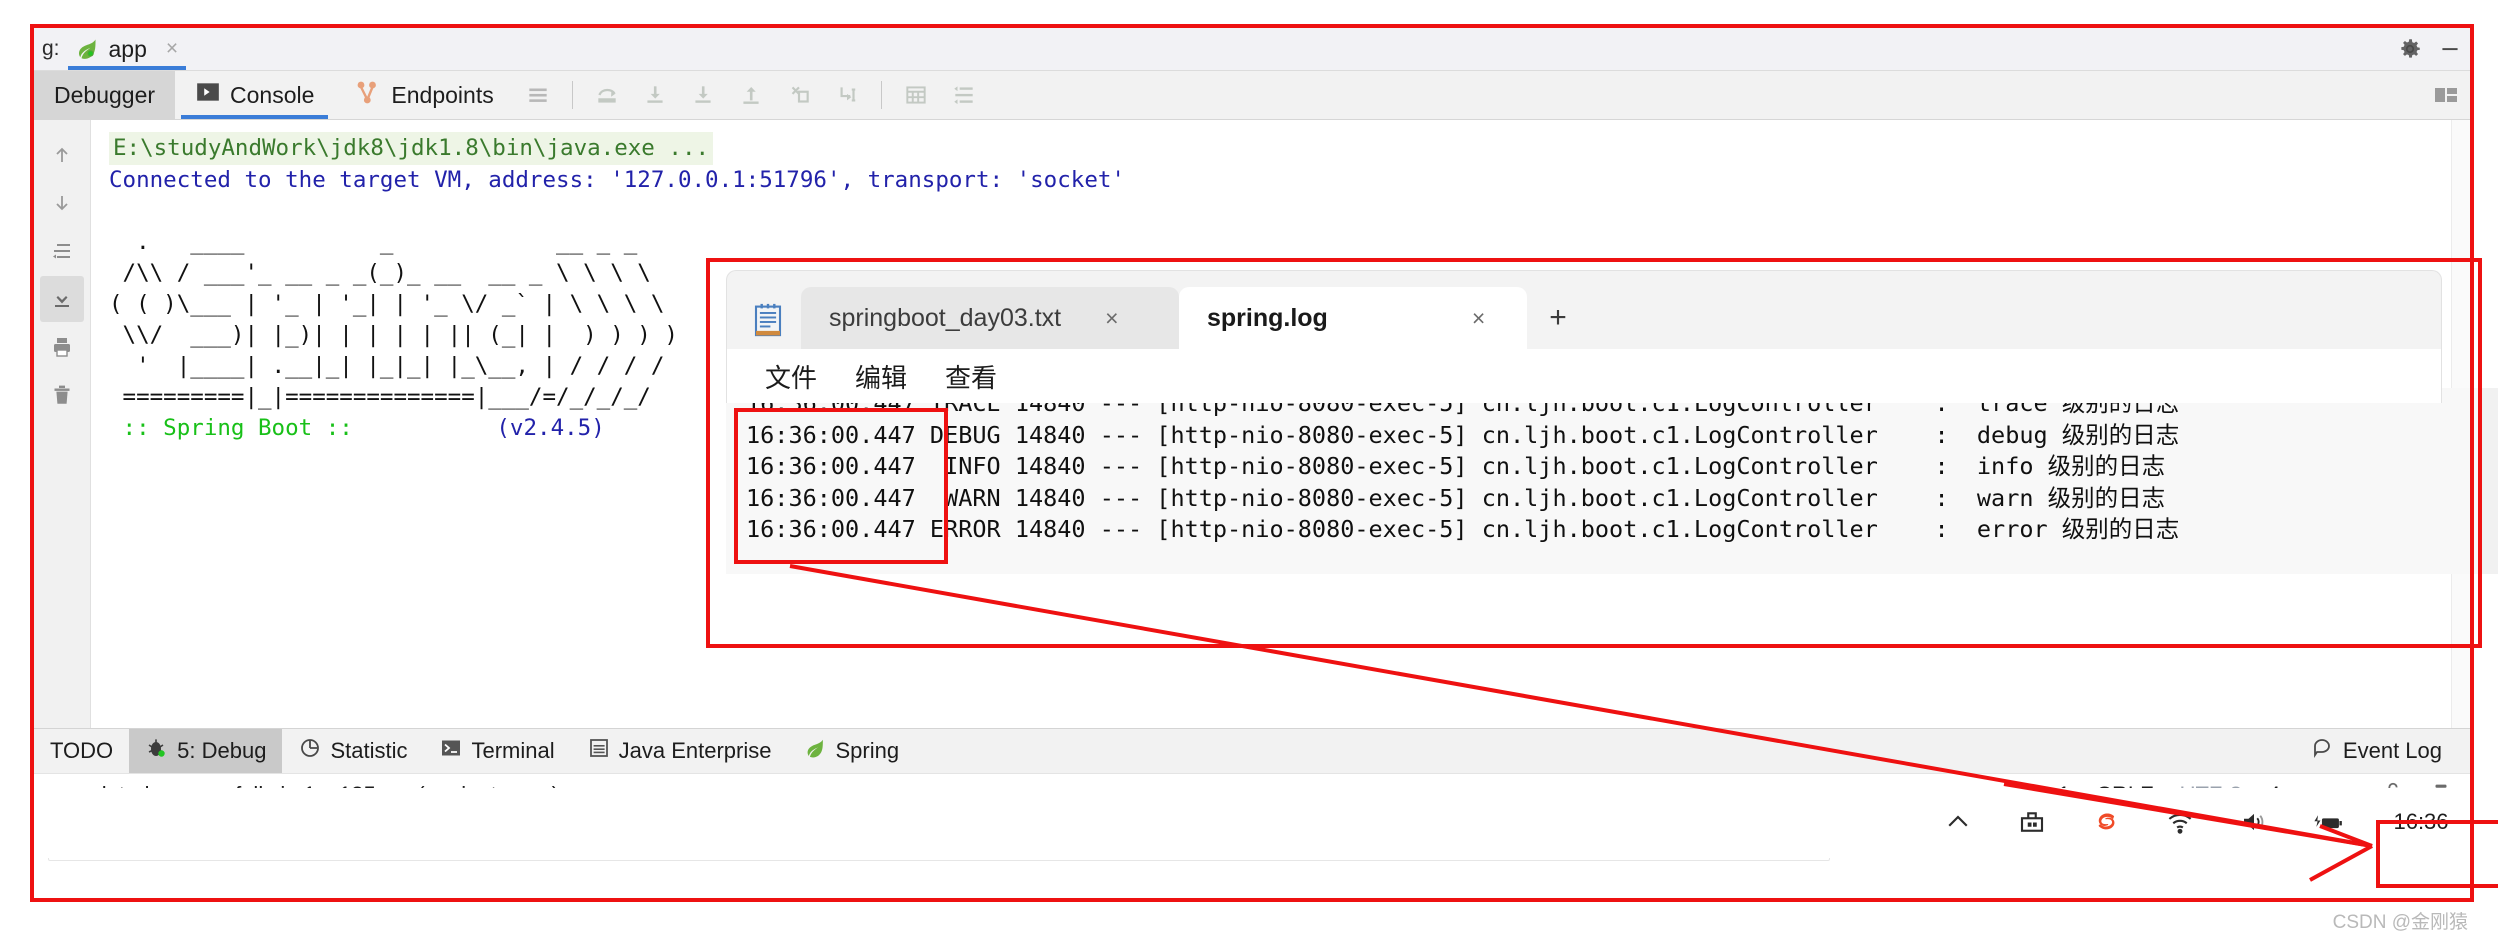  Describe the element at coordinates (157, 751) in the screenshot. I see `bug-icon` at that location.